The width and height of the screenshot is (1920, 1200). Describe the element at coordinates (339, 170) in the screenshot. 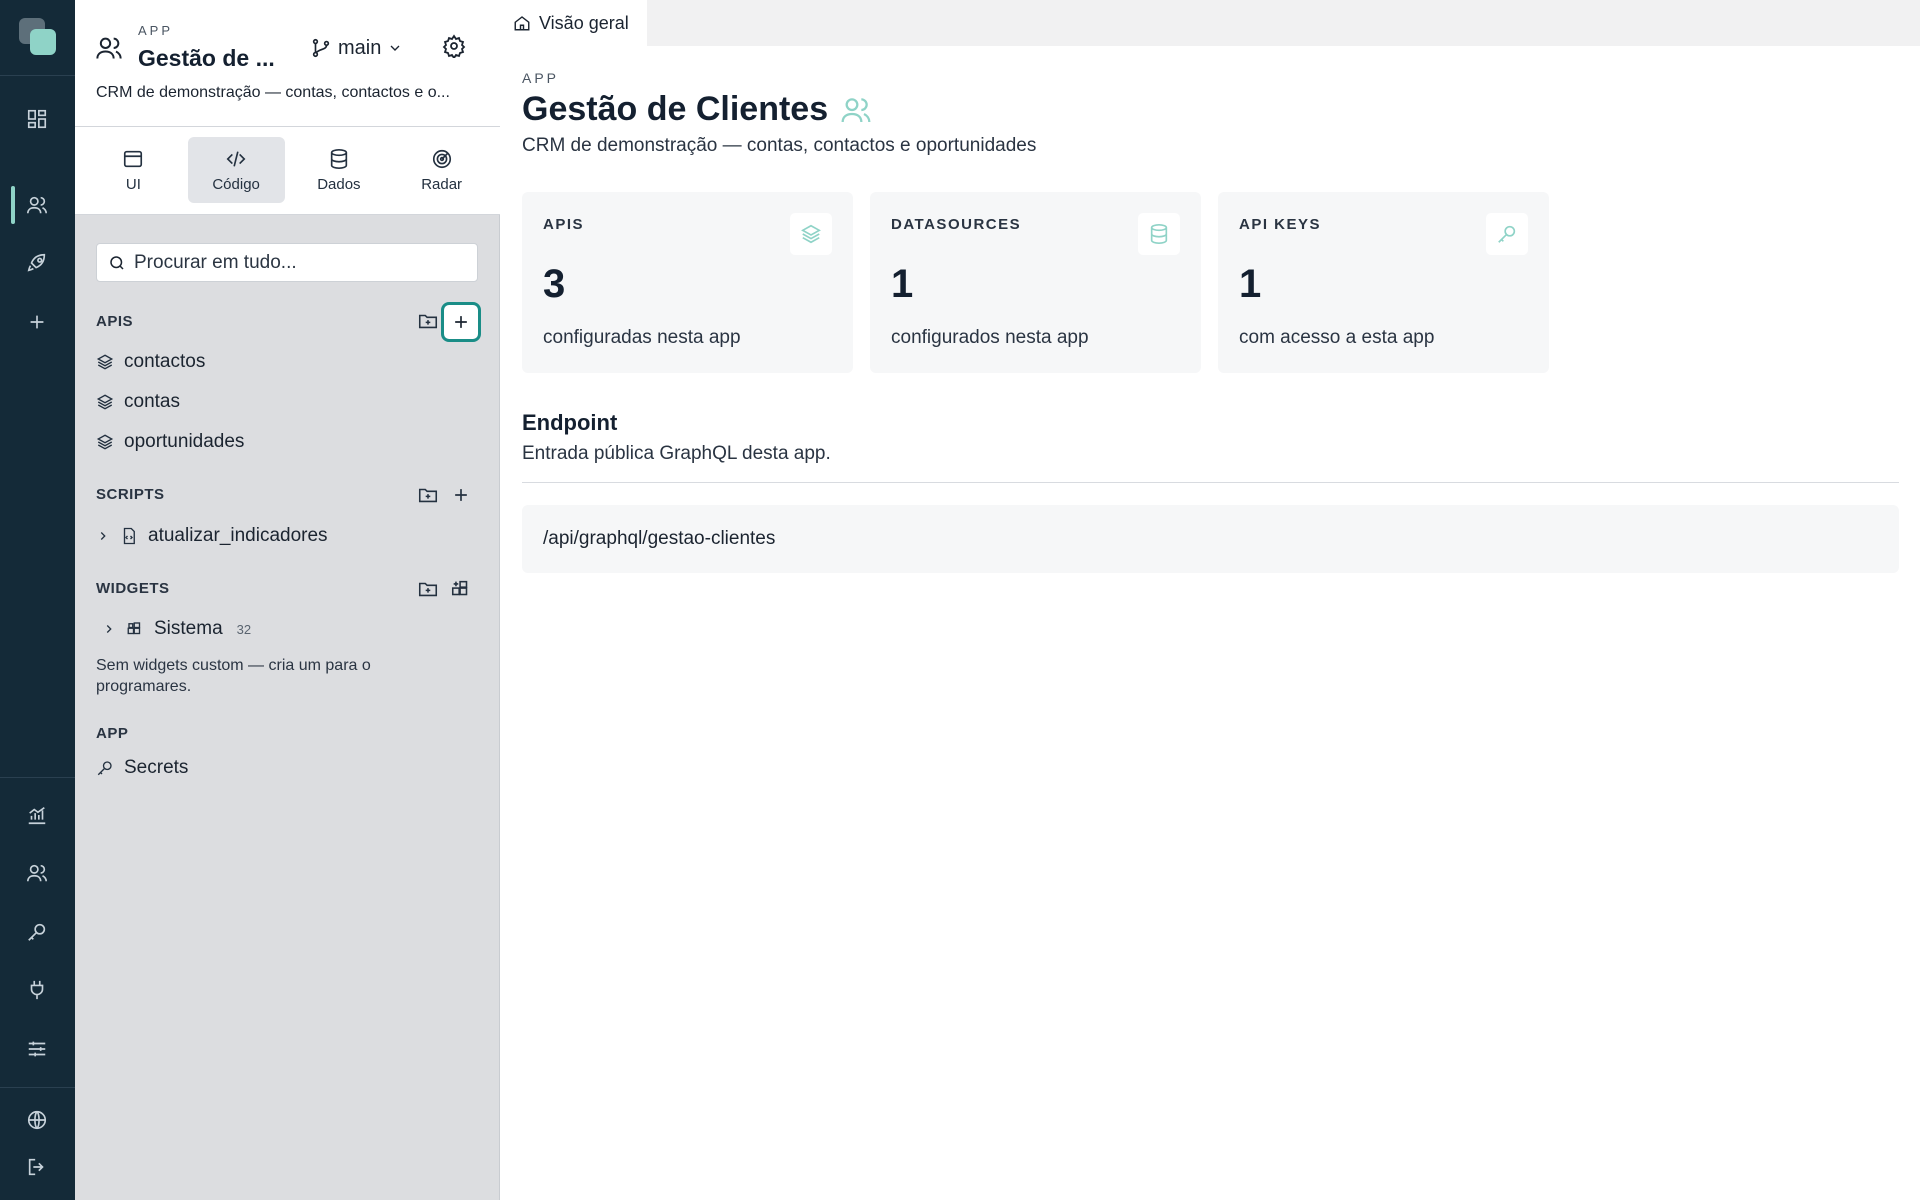

I see `tab-dados: Dados` at that location.